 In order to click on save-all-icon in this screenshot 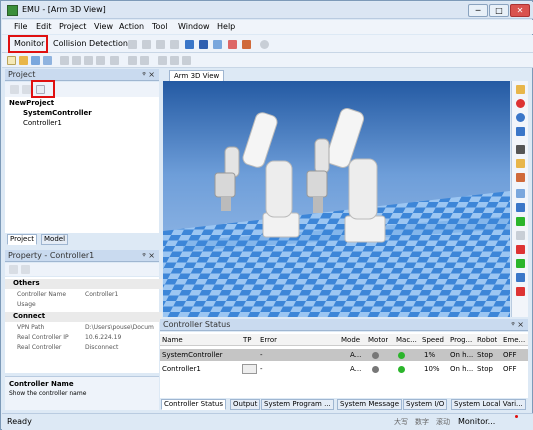, I will do `click(47, 60)`.